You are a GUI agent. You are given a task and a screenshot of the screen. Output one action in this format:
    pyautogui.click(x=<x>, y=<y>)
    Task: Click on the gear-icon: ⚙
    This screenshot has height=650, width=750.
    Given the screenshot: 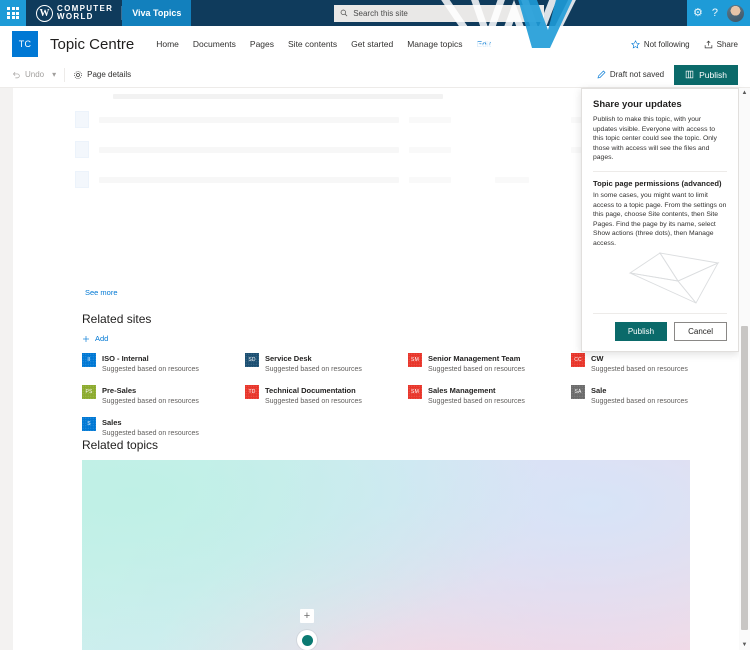 What is the action you would take?
    pyautogui.click(x=698, y=13)
    